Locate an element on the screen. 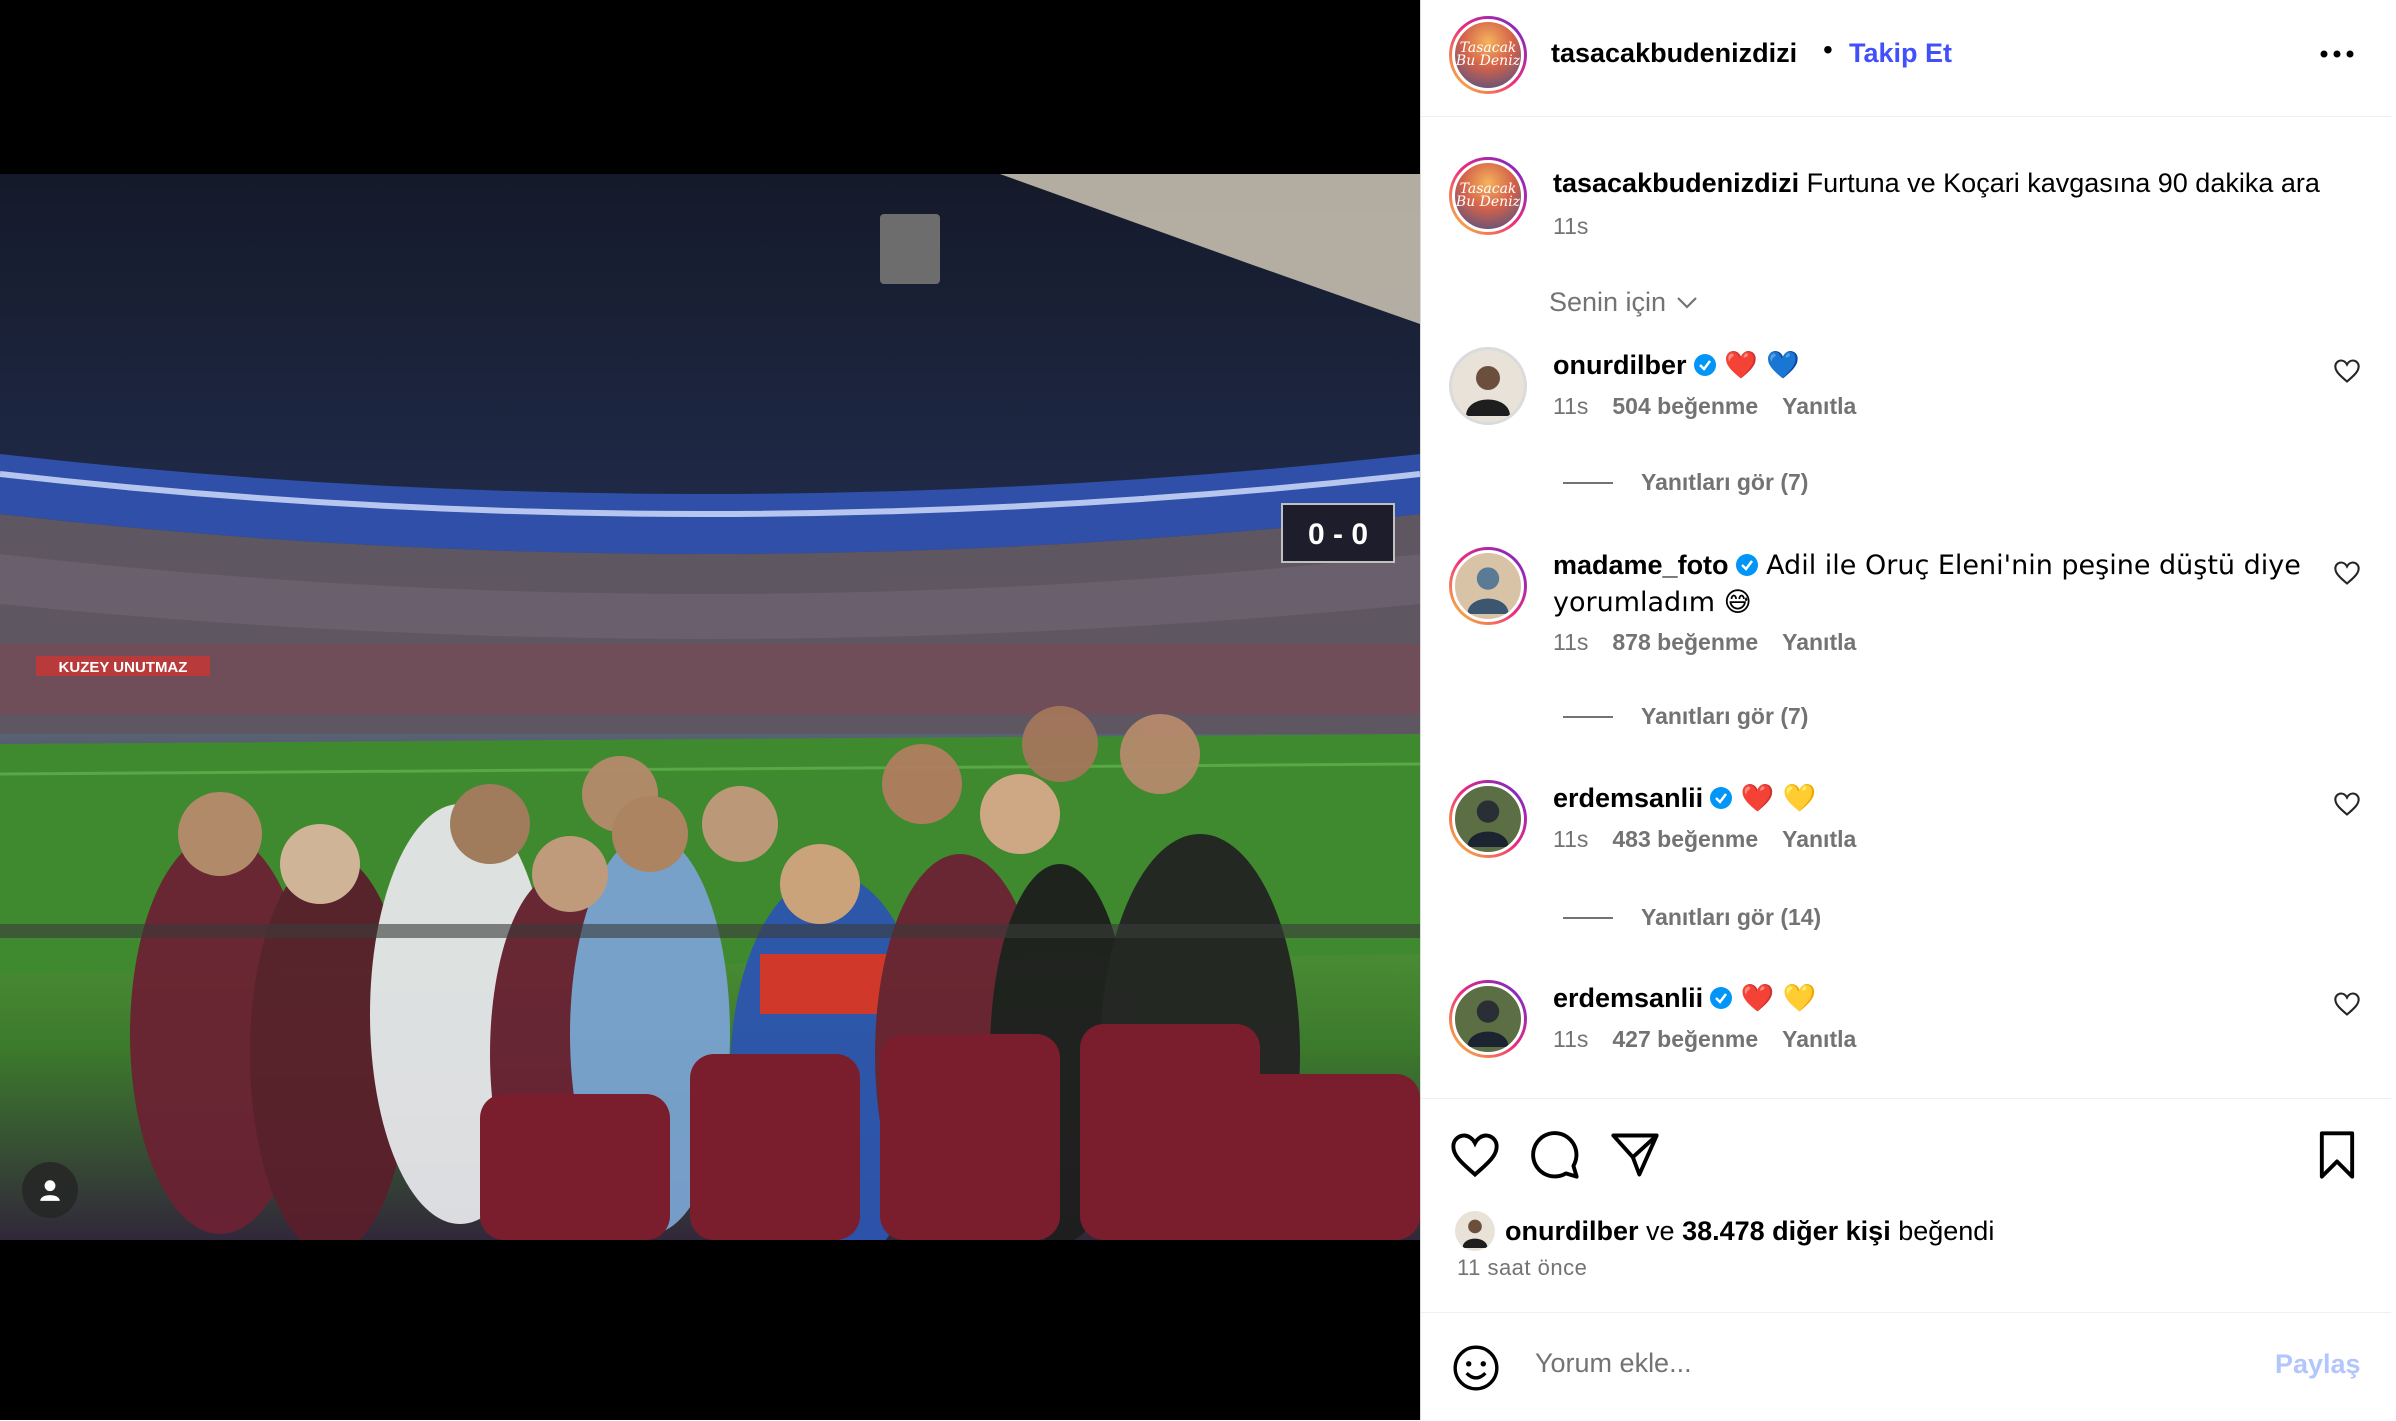 This screenshot has width=2396, height=1421. more-options-button is located at coordinates (2337, 54).